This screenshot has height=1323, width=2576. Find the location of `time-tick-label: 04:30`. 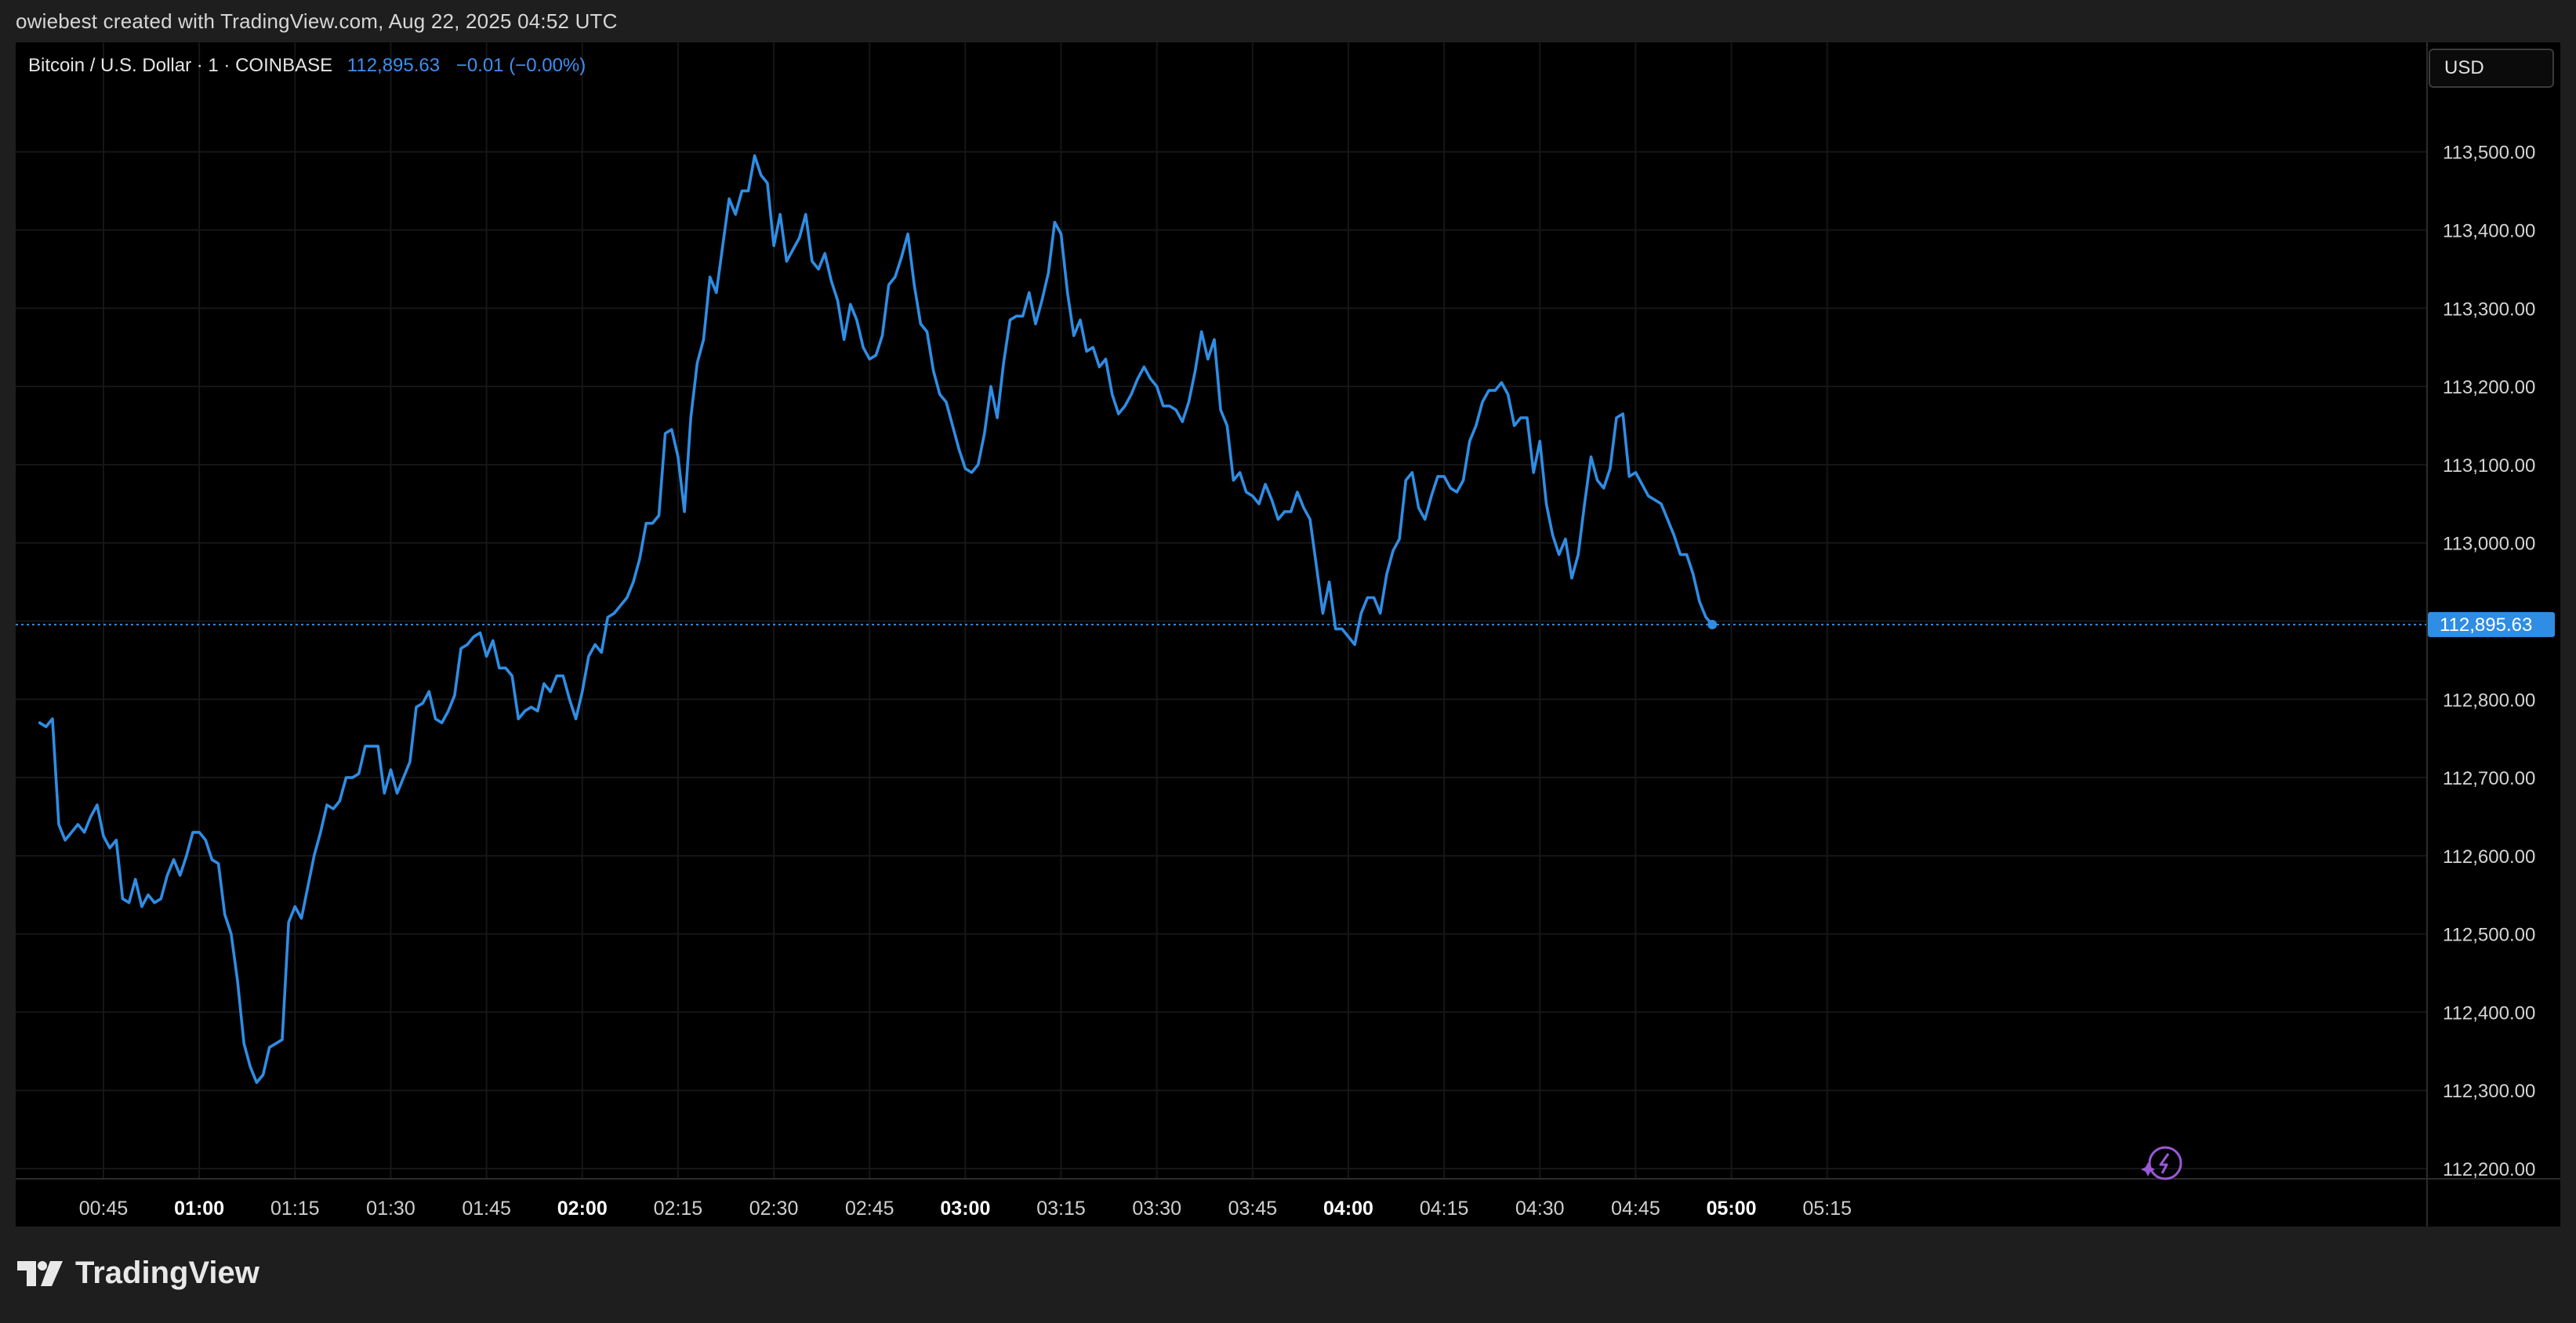

time-tick-label: 04:30 is located at coordinates (1540, 1209).